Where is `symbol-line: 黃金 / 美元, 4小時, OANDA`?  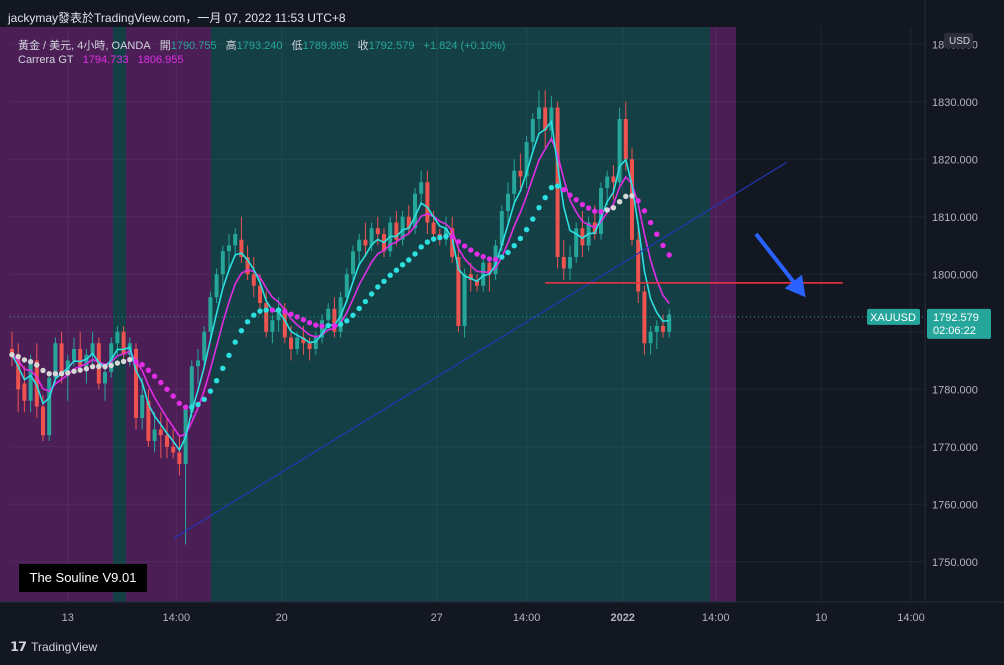 symbol-line: 黃金 / 美元, 4小時, OANDA is located at coordinates (84, 46).